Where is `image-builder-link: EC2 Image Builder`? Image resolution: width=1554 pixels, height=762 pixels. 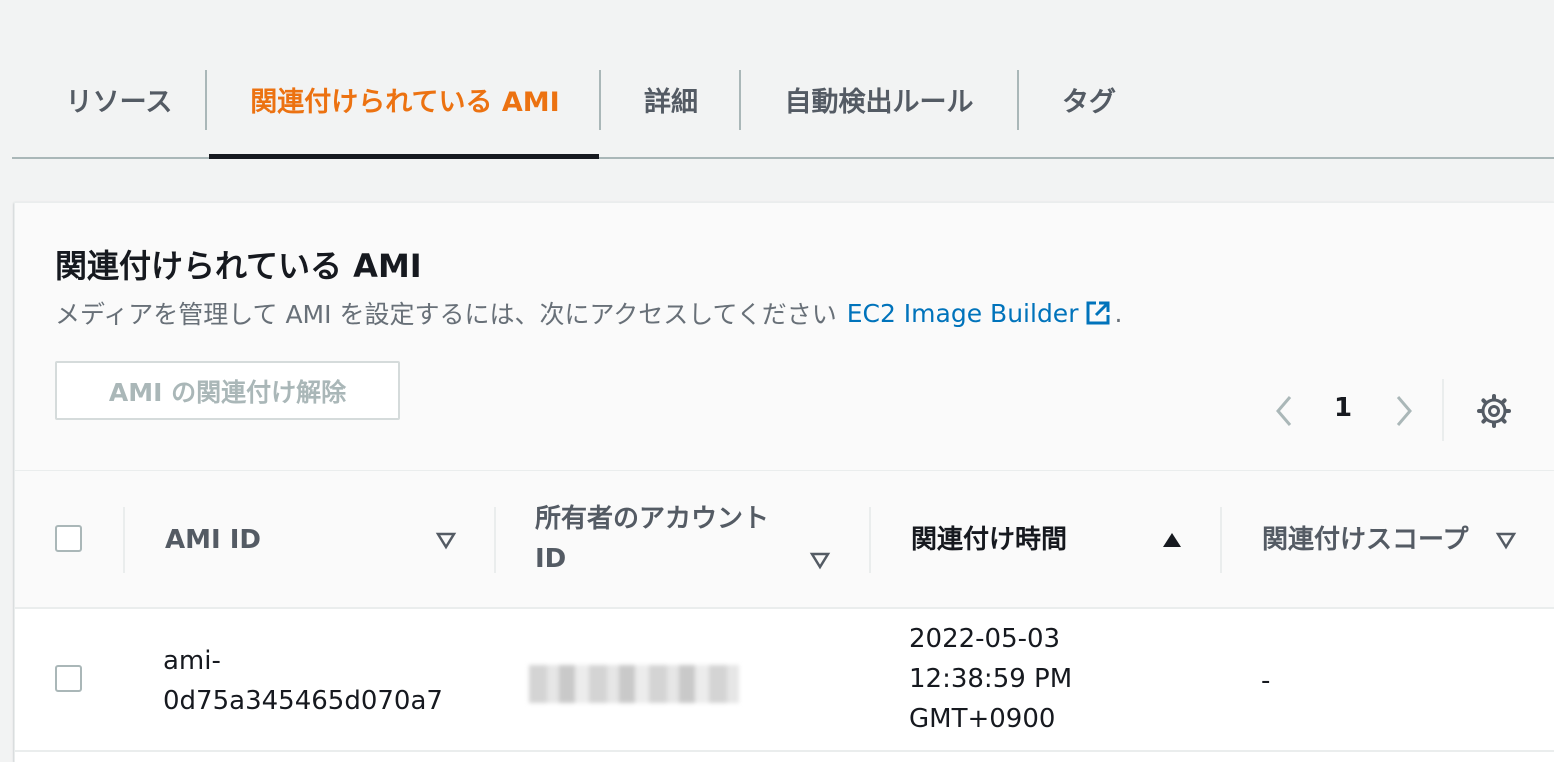 image-builder-link: EC2 Image Builder is located at coordinates (963, 313).